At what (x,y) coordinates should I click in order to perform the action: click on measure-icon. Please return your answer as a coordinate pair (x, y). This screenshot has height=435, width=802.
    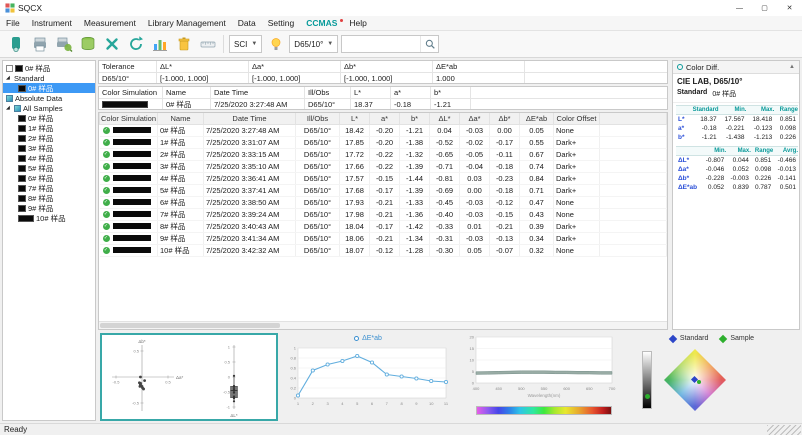
    Looking at the image, I should click on (15, 44).